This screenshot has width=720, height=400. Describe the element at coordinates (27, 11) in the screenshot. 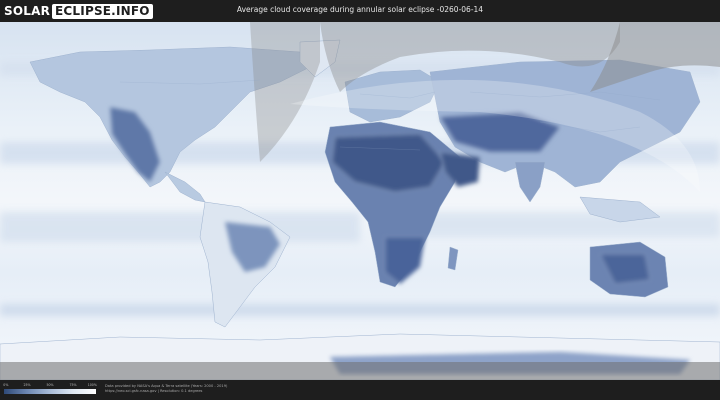

I see `logo-solar-text: SOLAR` at that location.